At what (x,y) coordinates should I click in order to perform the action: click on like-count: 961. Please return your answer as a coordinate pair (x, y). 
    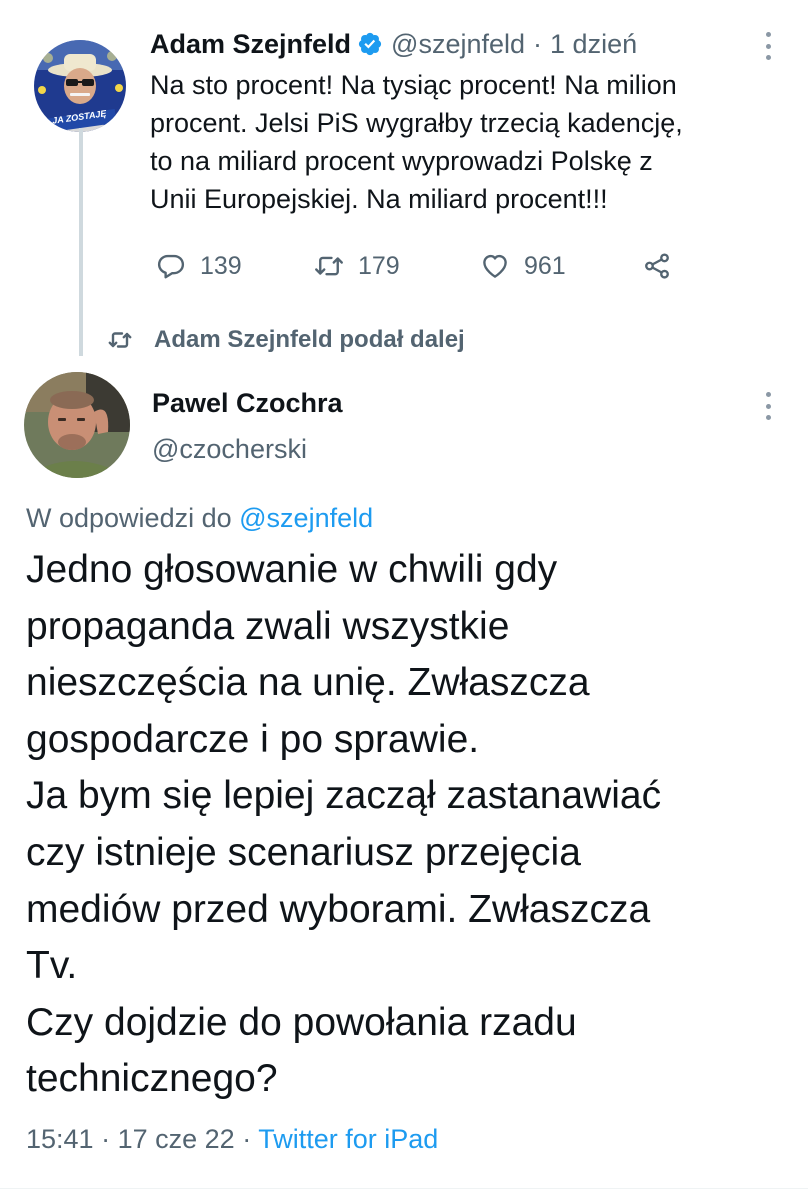
    Looking at the image, I should click on (545, 265).